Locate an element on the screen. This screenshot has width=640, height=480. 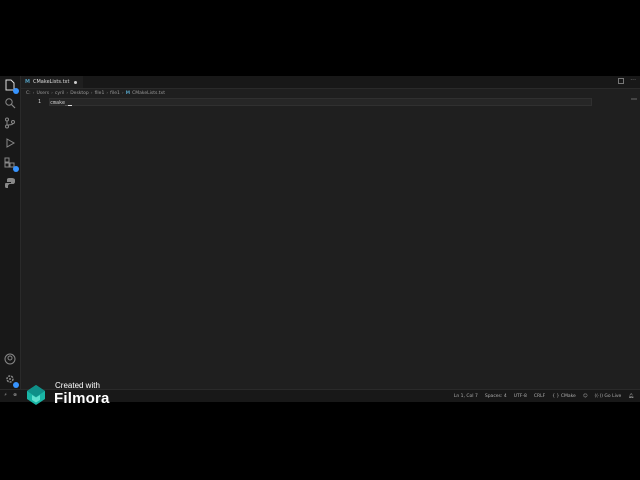
watermark-created-text: Created with is located at coordinates (77, 385).